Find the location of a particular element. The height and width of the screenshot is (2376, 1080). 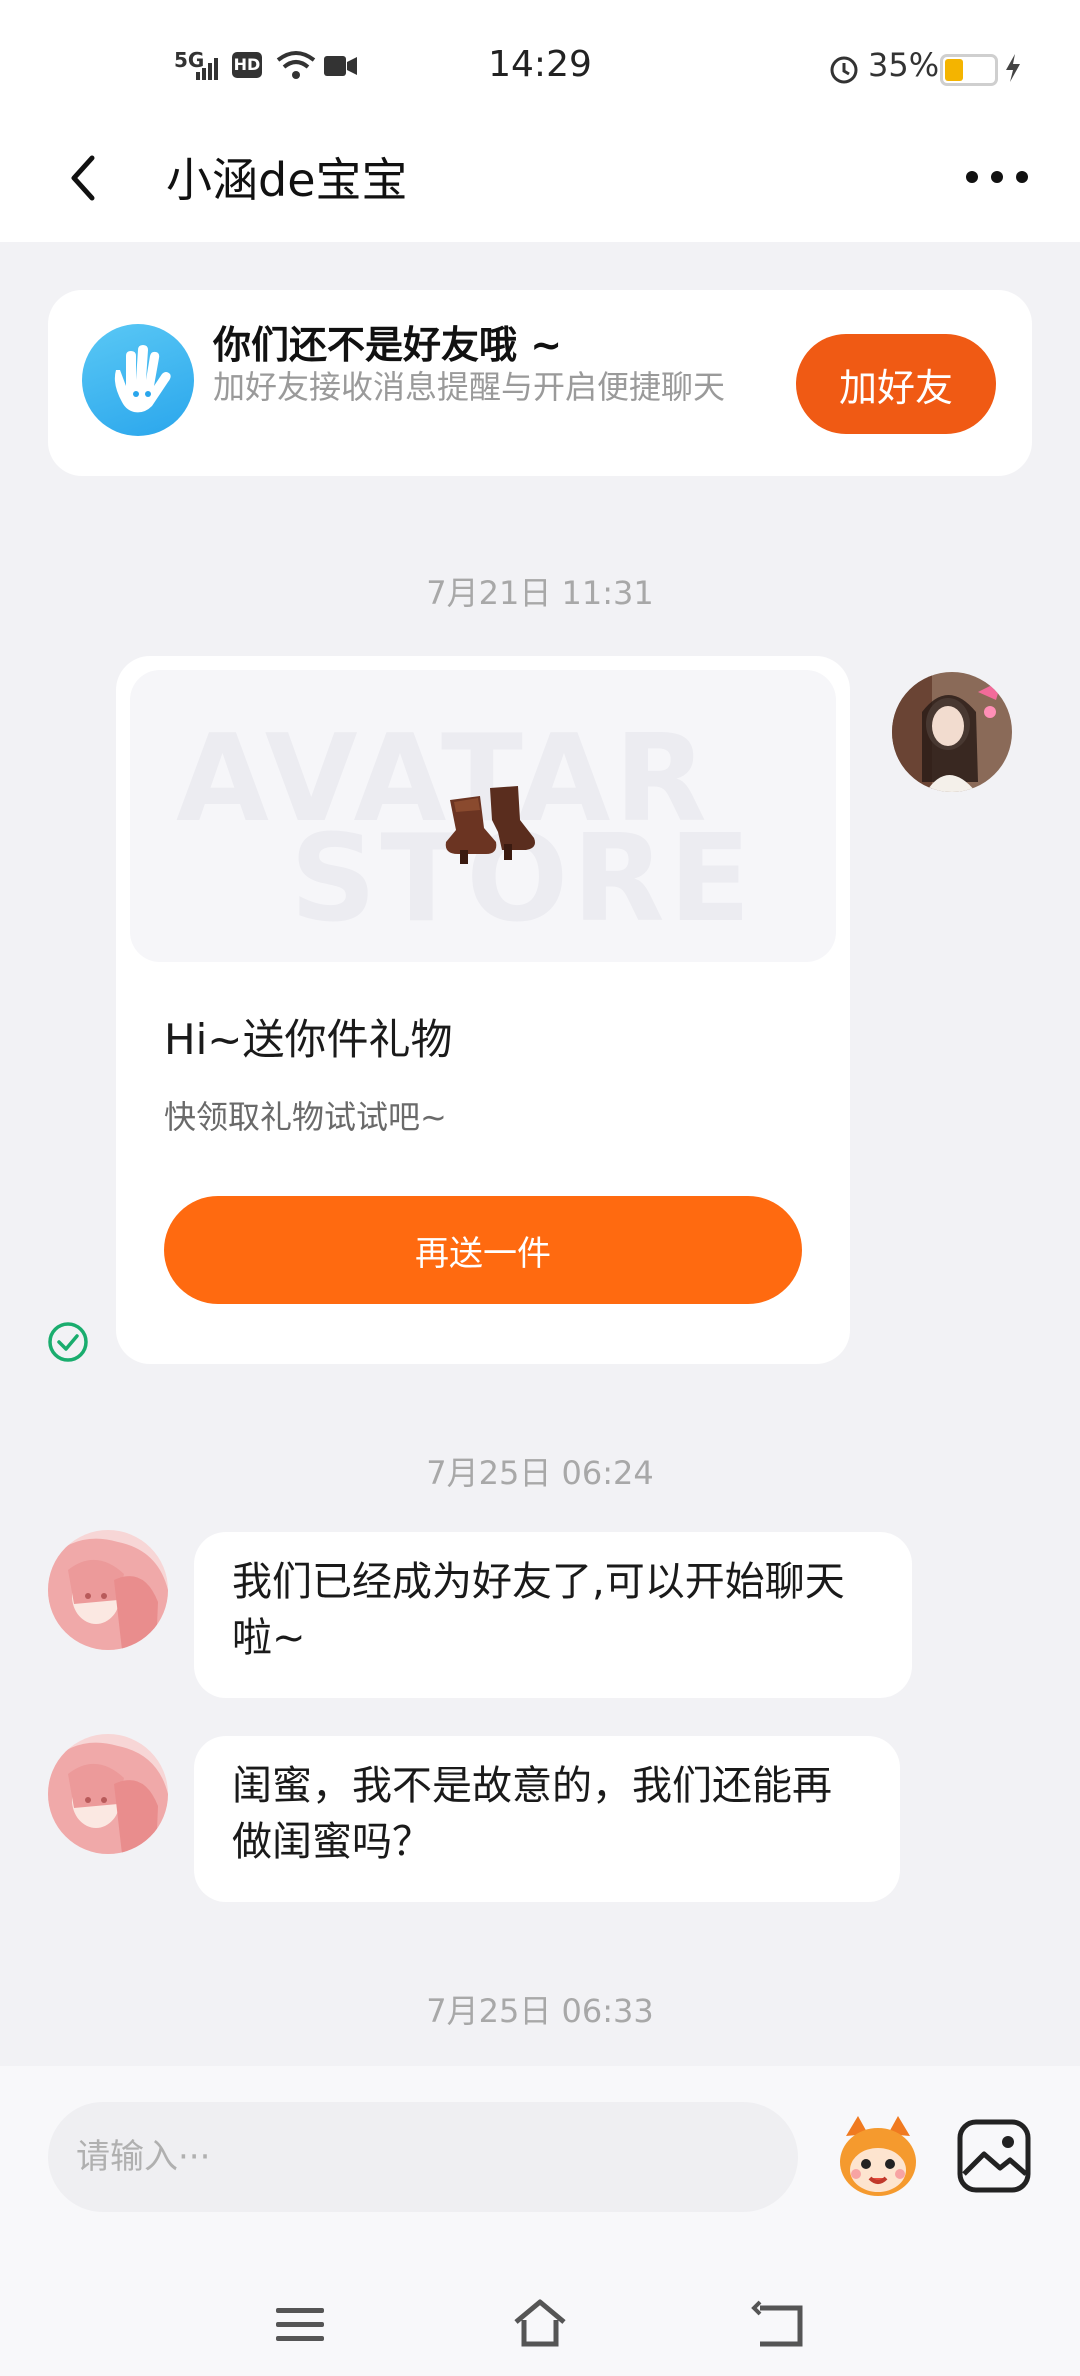

message-input is located at coordinates (423, 2157).